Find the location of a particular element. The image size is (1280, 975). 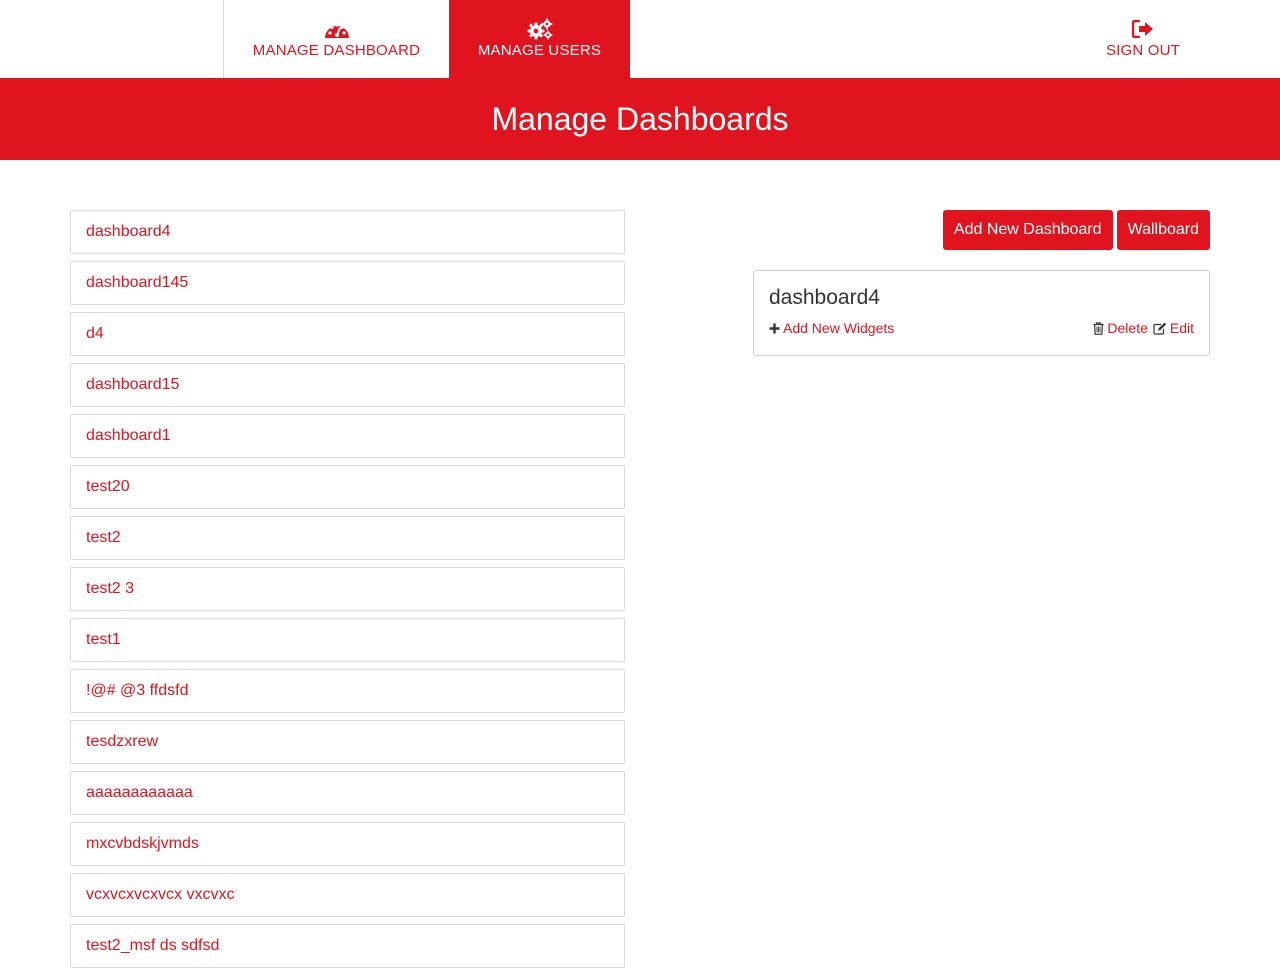

top-nav: MANAGE DASHBOARD MANAGE USERS SIGN OUT is located at coordinates (640, 39).